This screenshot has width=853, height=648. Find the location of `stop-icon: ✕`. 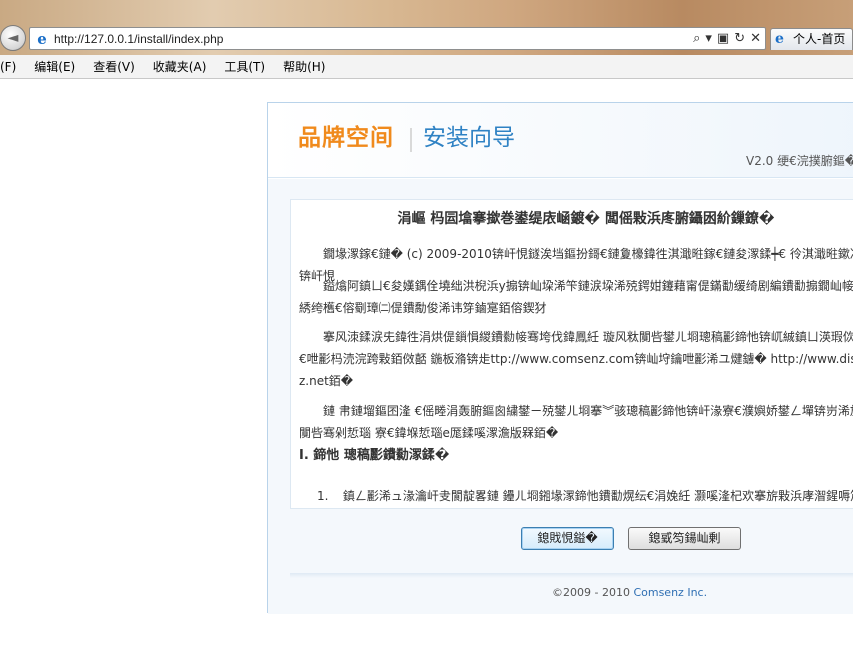

stop-icon: ✕ is located at coordinates (755, 39).